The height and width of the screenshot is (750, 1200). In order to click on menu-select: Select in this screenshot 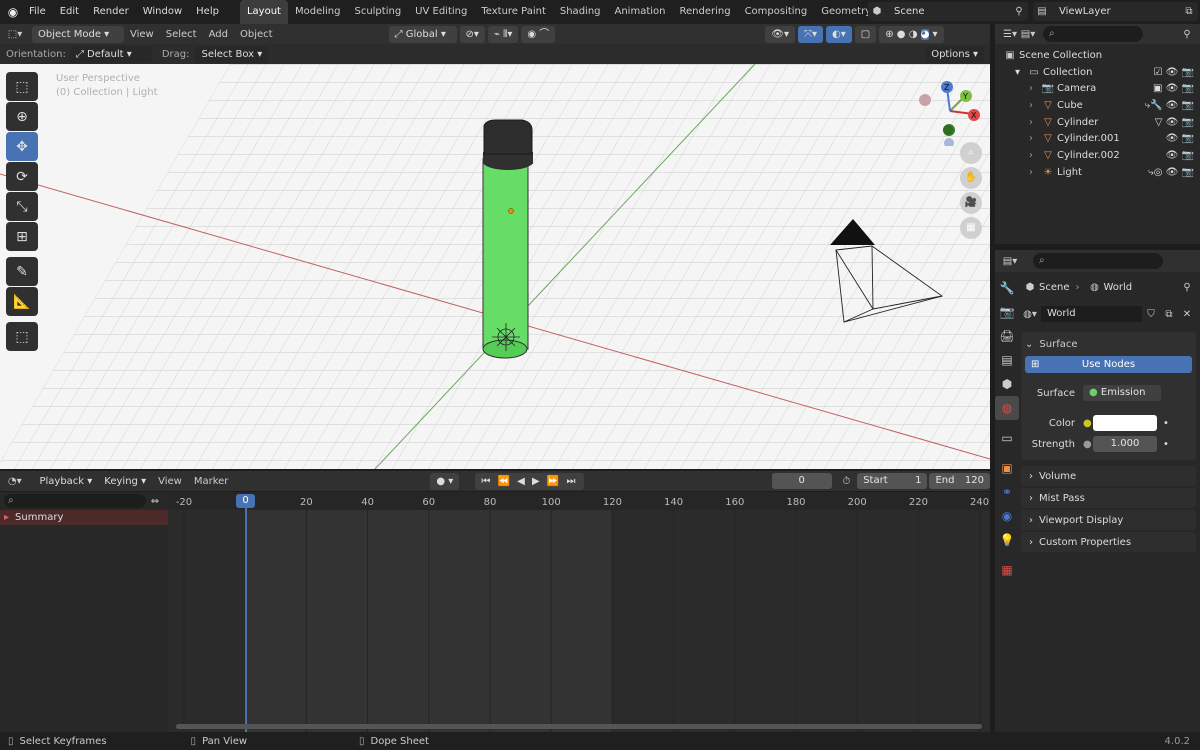, I will do `click(181, 34)`.